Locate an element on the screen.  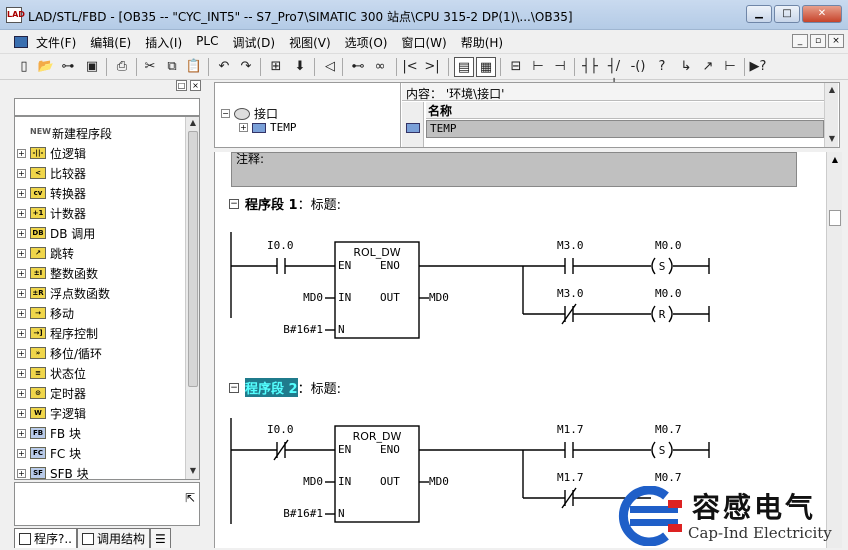
catalog-item-icon: ↗ is located at coordinates (38, 253).